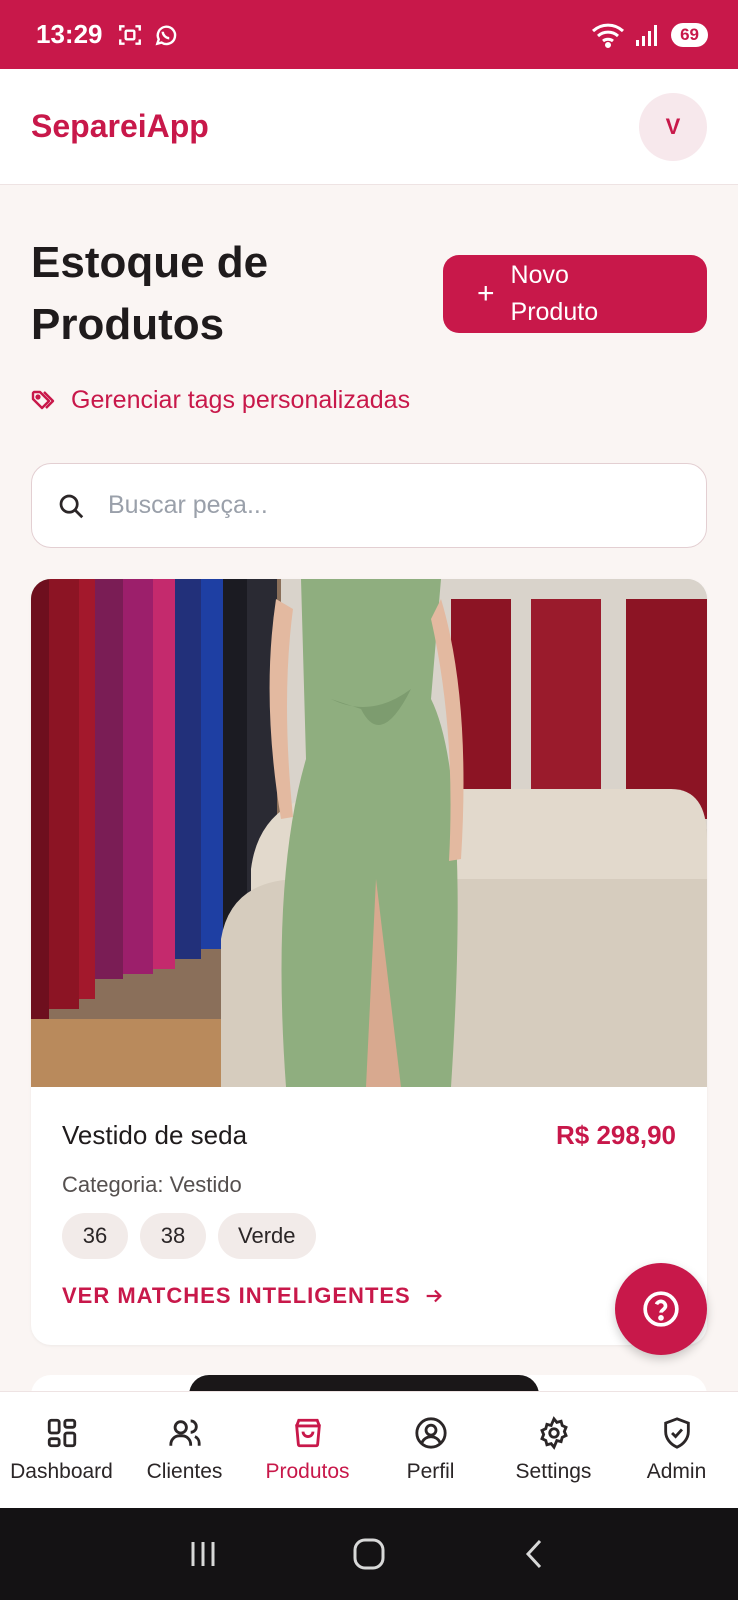  I want to click on smart-matches-link: VER MATCHES INTELIGENTES, so click(253, 1296).